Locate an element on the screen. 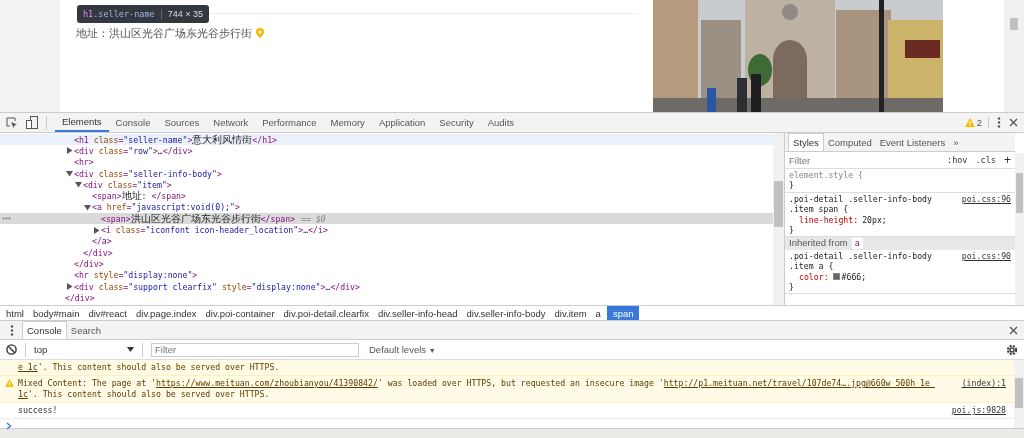 The image size is (1024, 438). address-text: 地址：洪山区光谷广场东光谷步行街 is located at coordinates (164, 33).